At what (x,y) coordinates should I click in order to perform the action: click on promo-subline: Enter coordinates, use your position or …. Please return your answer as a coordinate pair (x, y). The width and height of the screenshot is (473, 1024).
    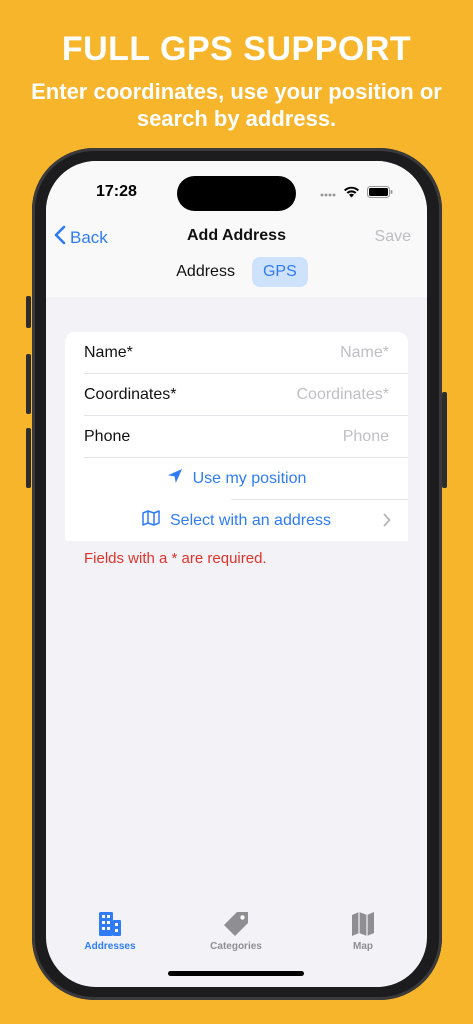
    Looking at the image, I should click on (236, 105).